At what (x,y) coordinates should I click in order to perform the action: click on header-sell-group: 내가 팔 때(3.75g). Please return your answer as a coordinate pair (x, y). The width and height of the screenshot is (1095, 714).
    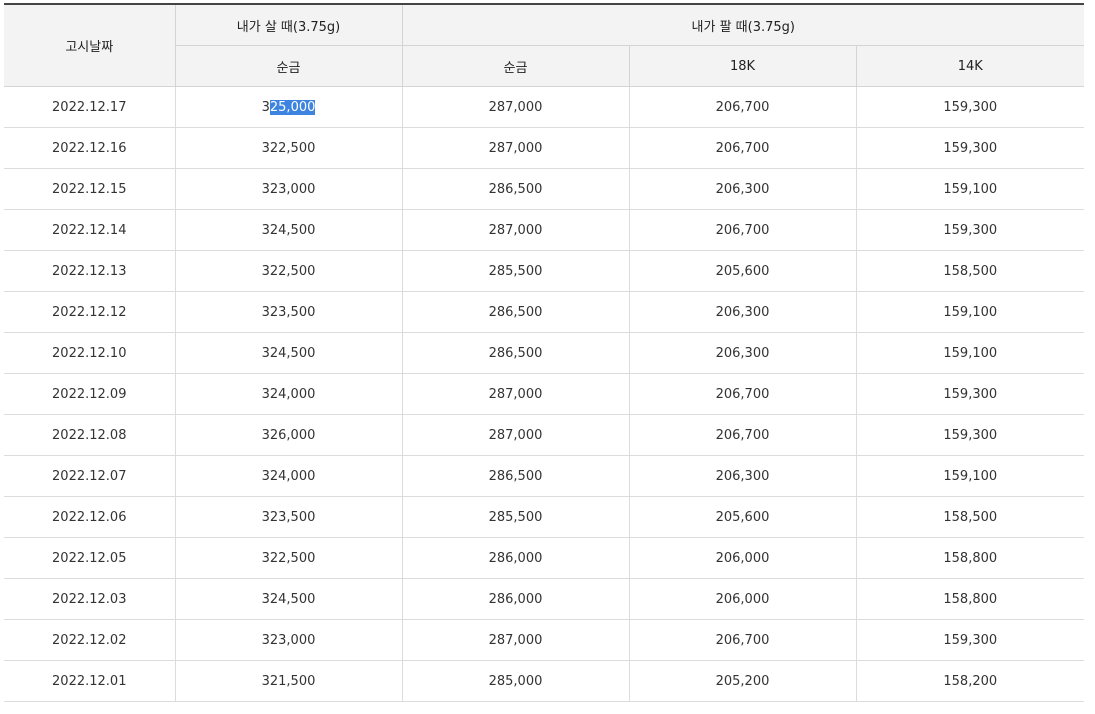
    Looking at the image, I should click on (743, 25).